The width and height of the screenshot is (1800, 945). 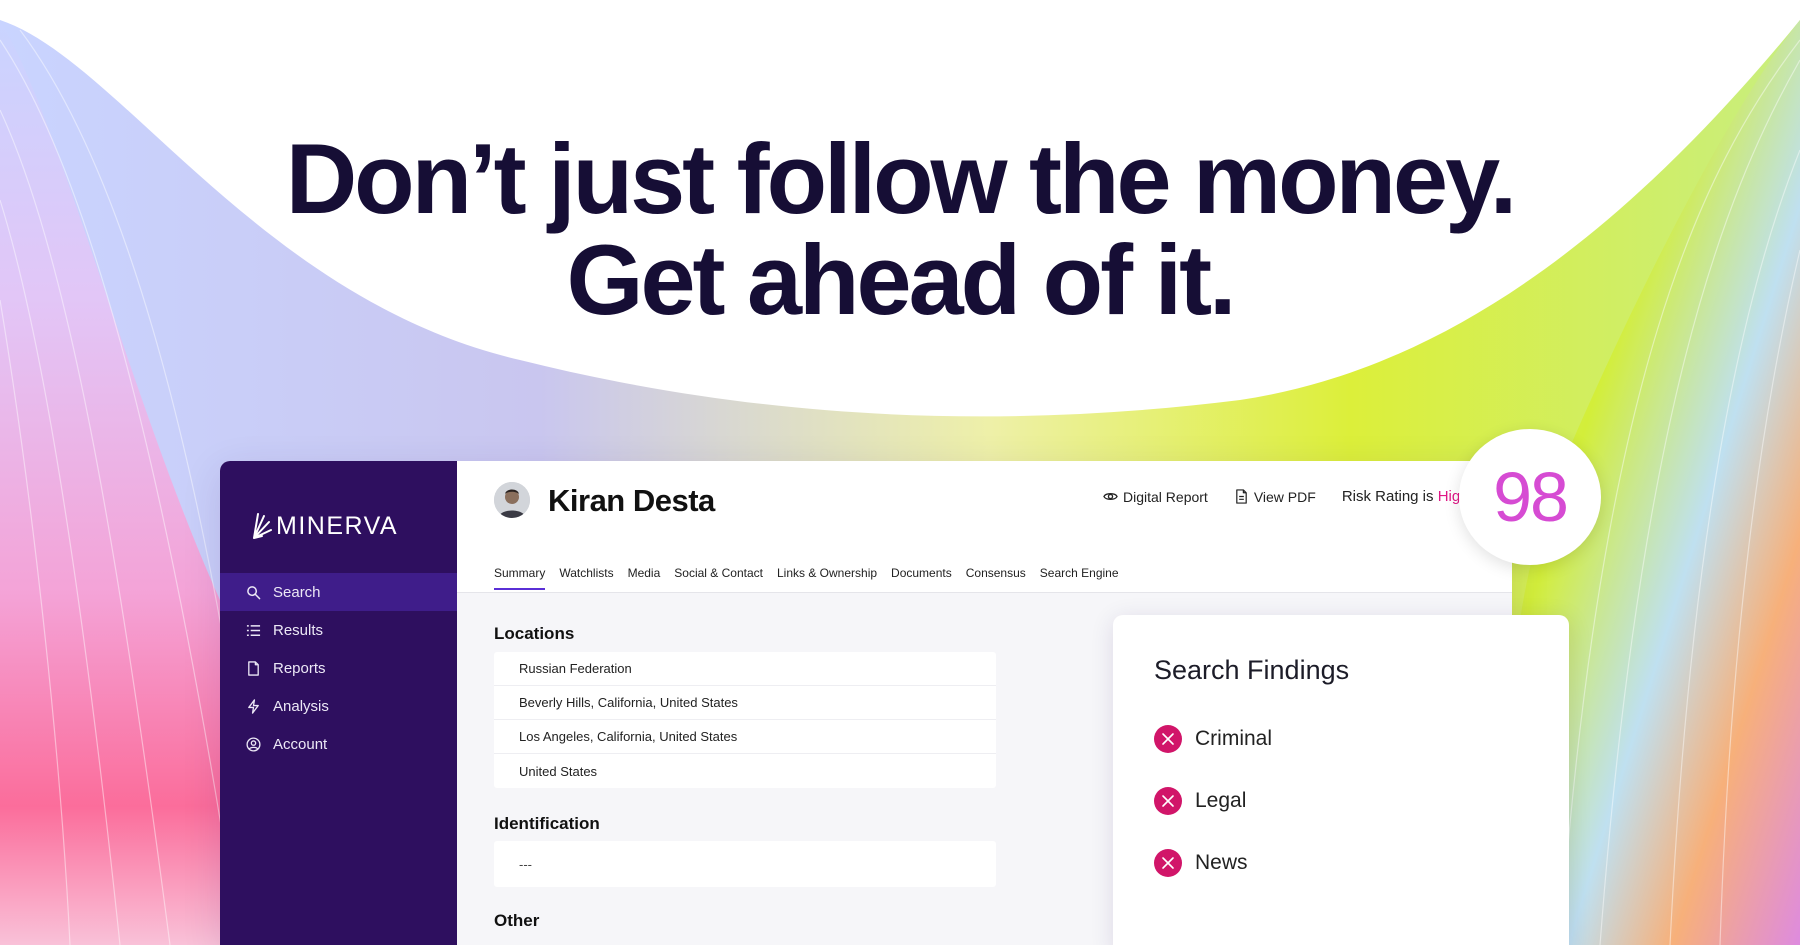 What do you see at coordinates (901, 178) in the screenshot?
I see `hero-line-1: Don’t just follow the money.` at bounding box center [901, 178].